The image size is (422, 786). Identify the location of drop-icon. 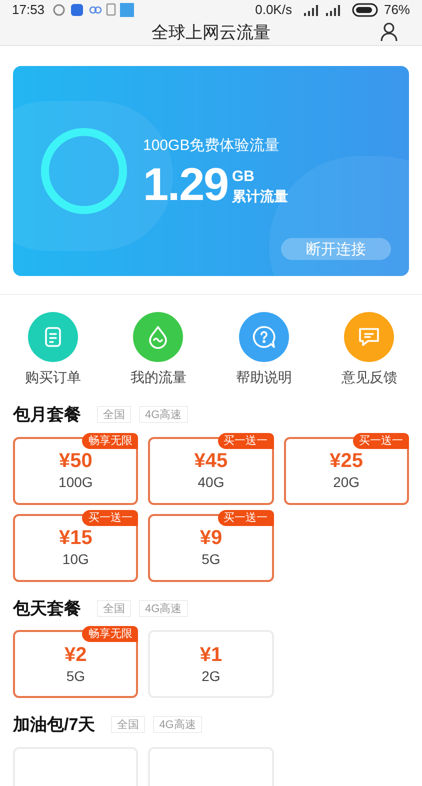
(158, 337).